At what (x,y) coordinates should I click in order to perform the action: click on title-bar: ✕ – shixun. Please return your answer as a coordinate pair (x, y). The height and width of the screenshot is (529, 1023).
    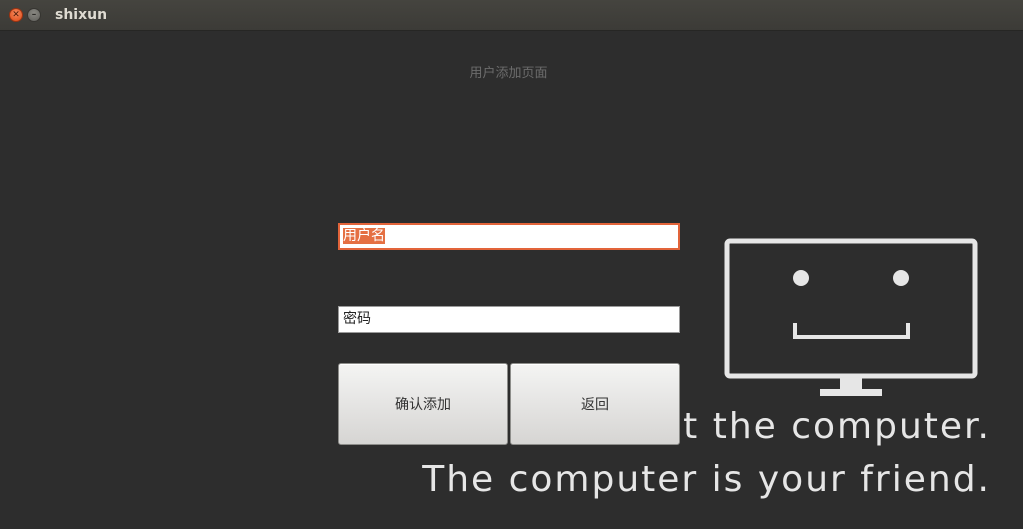
    Looking at the image, I should click on (511, 15).